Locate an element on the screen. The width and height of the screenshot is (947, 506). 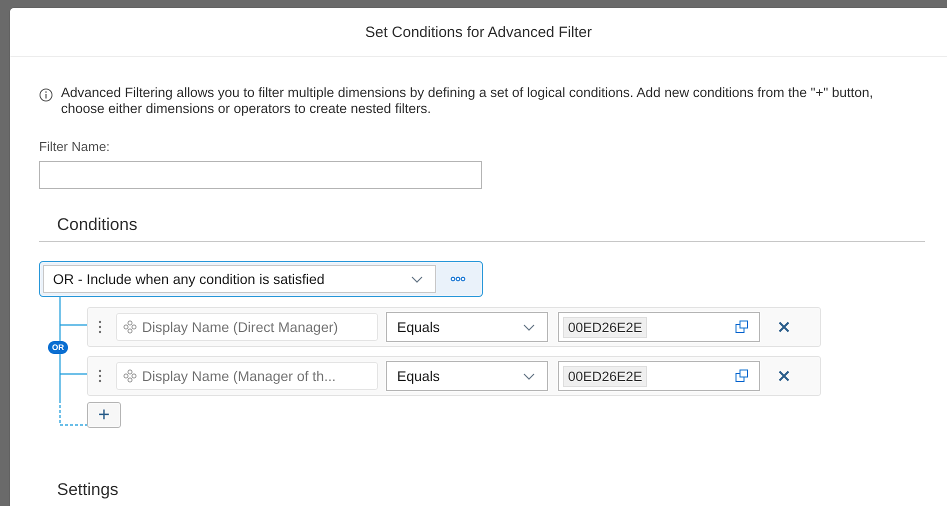
filter-name-field is located at coordinates (260, 175).